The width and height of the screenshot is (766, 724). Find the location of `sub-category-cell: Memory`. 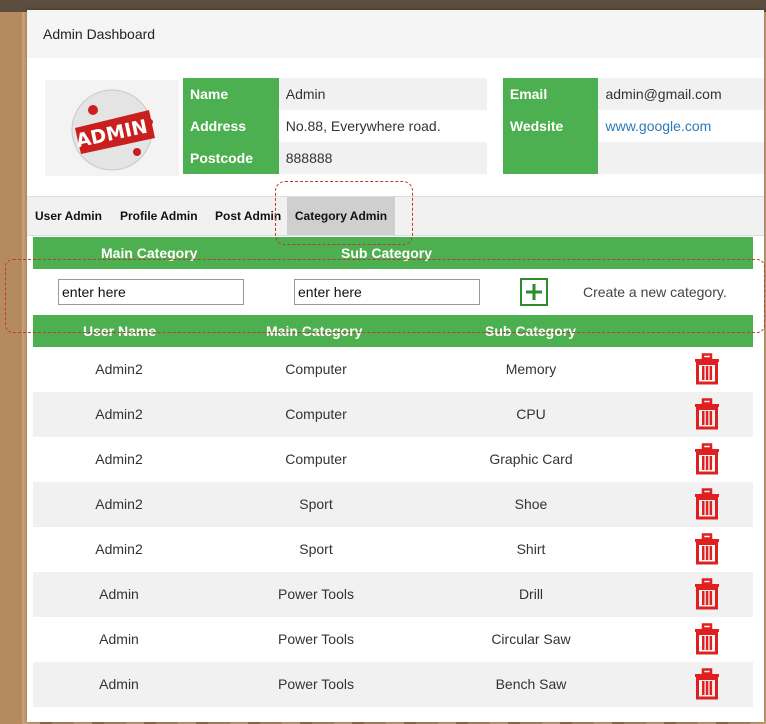

sub-category-cell: Memory is located at coordinates (531, 369).